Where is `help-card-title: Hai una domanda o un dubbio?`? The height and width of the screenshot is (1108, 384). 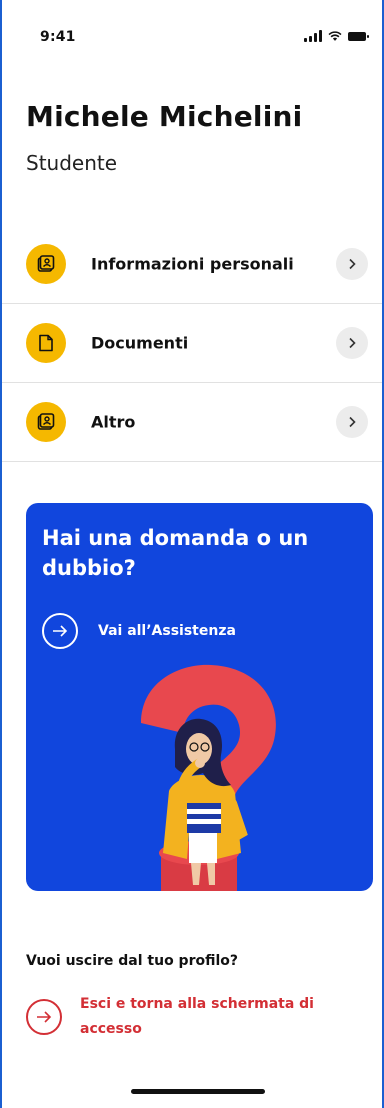
help-card-title: Hai una domanda o un dubbio? is located at coordinates (175, 553).